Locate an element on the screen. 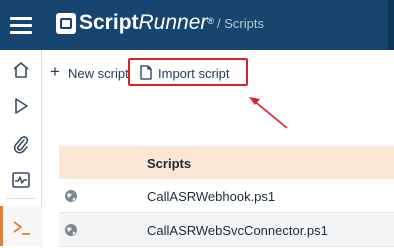 This screenshot has width=394, height=248. table-row: CallASRWebSvcConnector.ps1 is located at coordinates (226, 230).